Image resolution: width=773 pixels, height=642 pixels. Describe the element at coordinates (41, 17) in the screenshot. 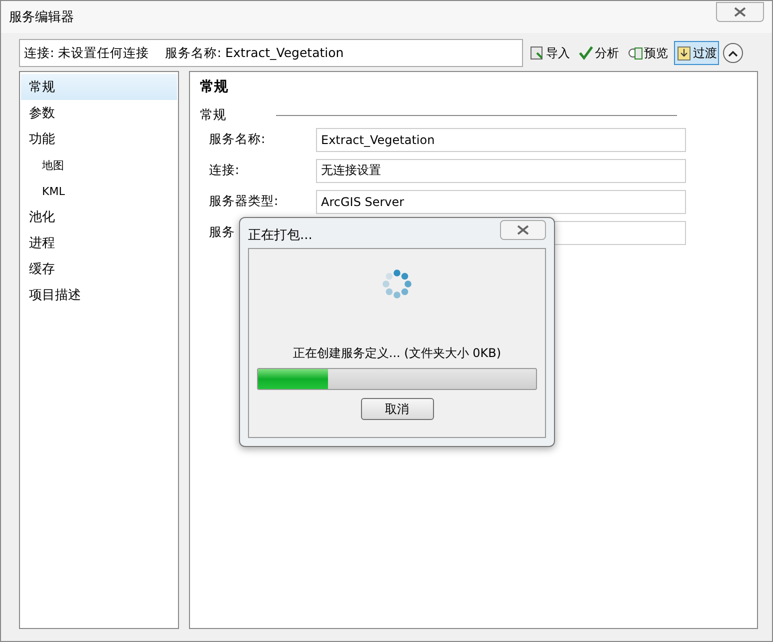

I see `window-title: 服务编辑器` at that location.